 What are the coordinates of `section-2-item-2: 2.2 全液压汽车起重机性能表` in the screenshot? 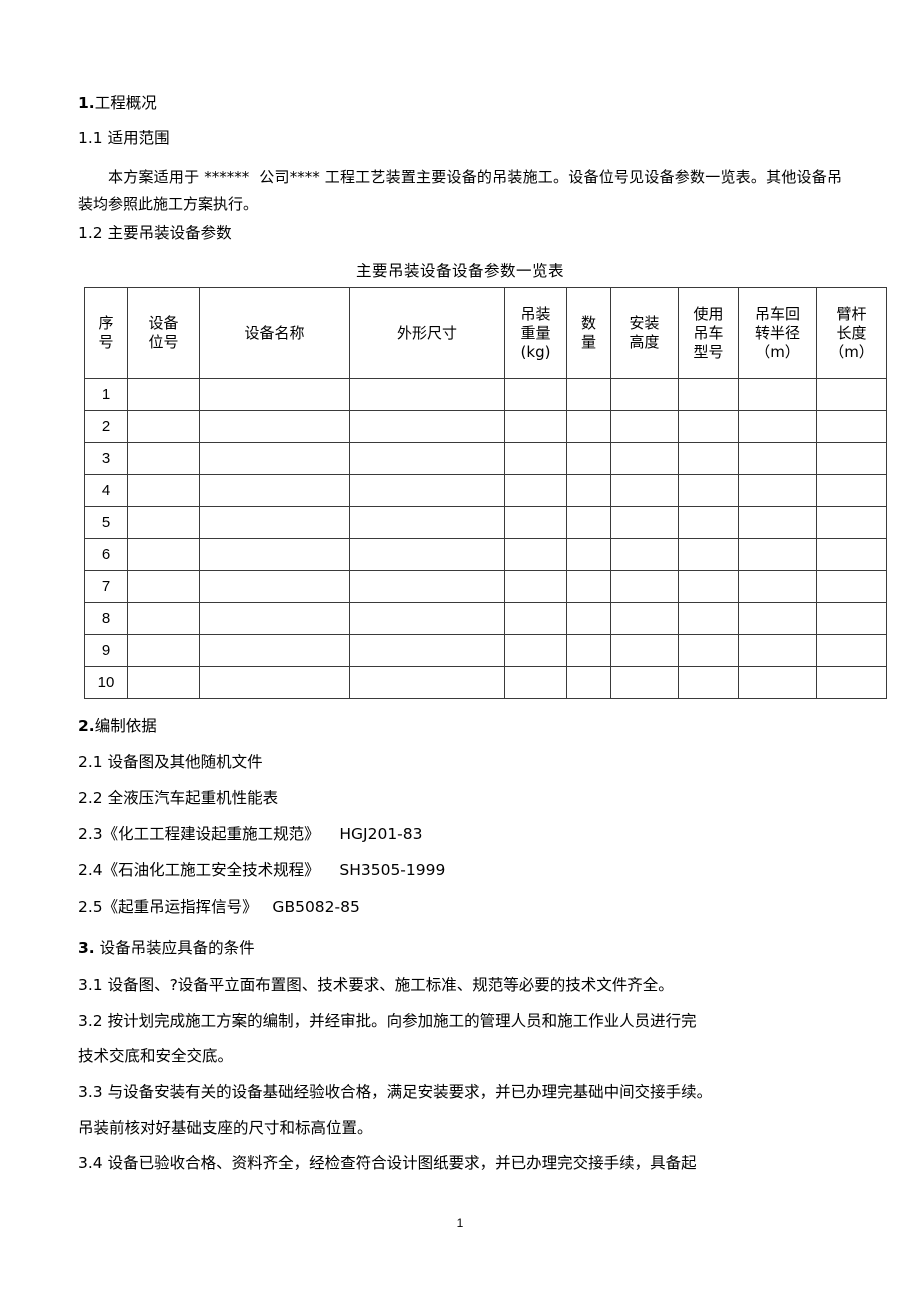 It's located at (178, 797).